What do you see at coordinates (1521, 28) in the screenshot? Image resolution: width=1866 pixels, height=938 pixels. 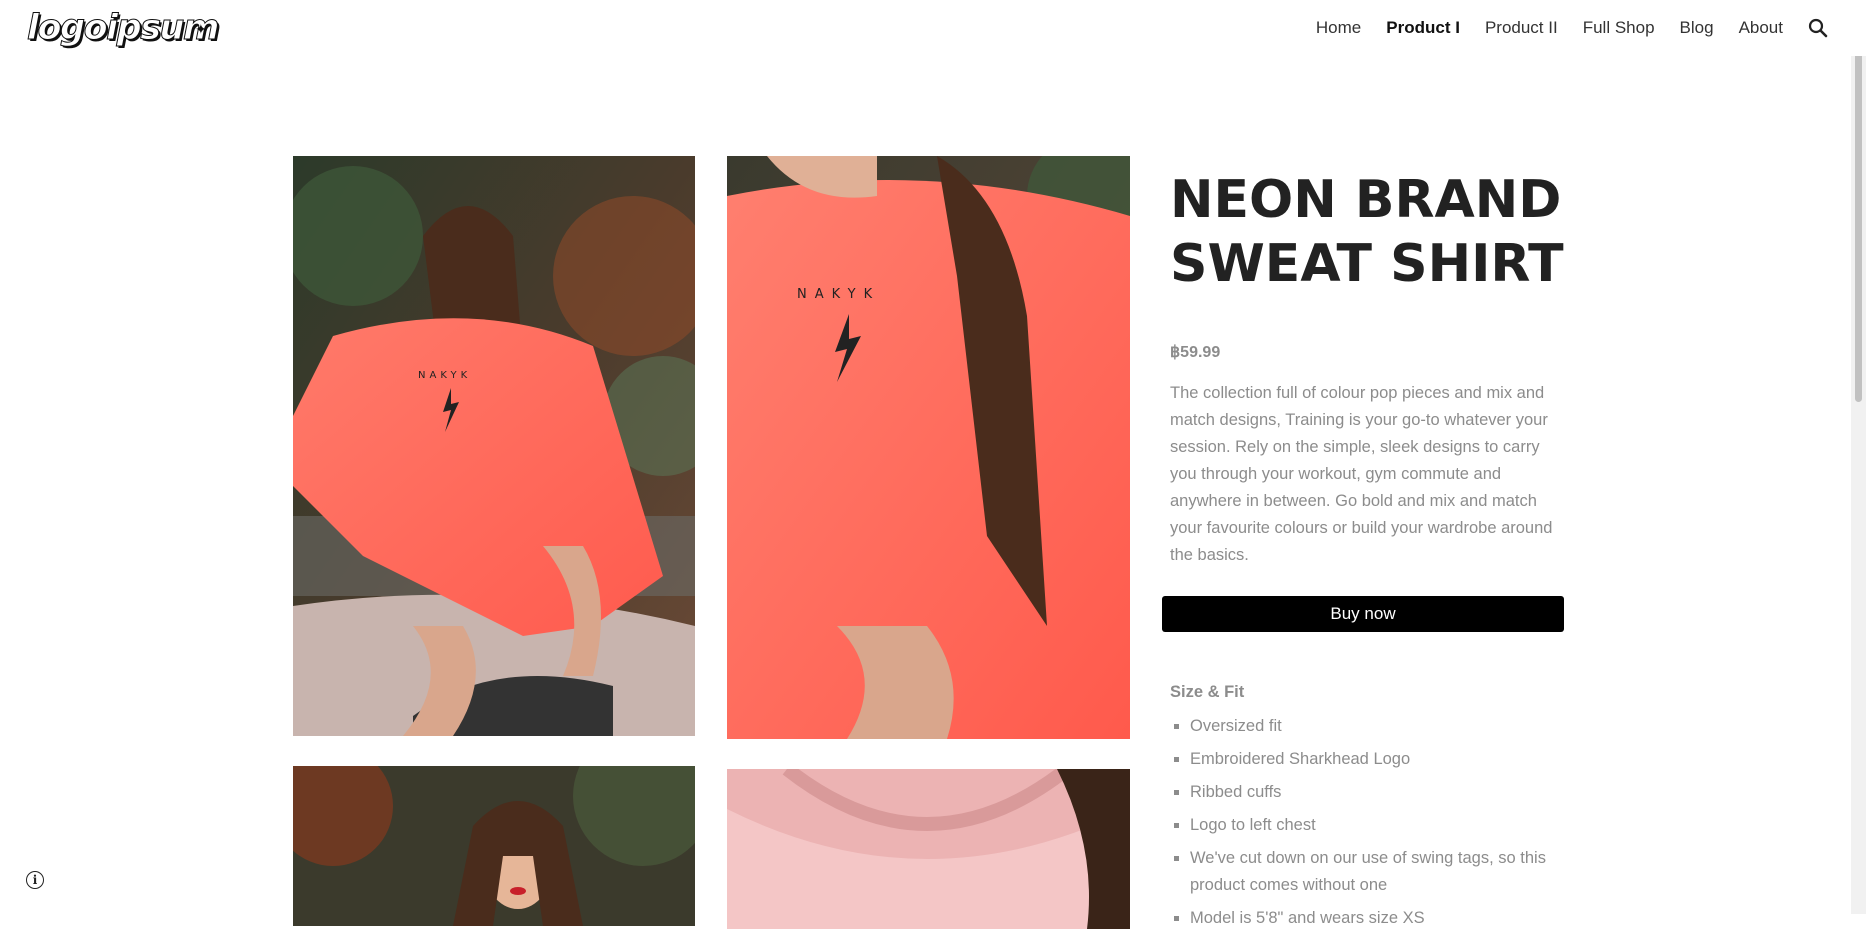 I see `nav-product-2: Product II` at bounding box center [1521, 28].